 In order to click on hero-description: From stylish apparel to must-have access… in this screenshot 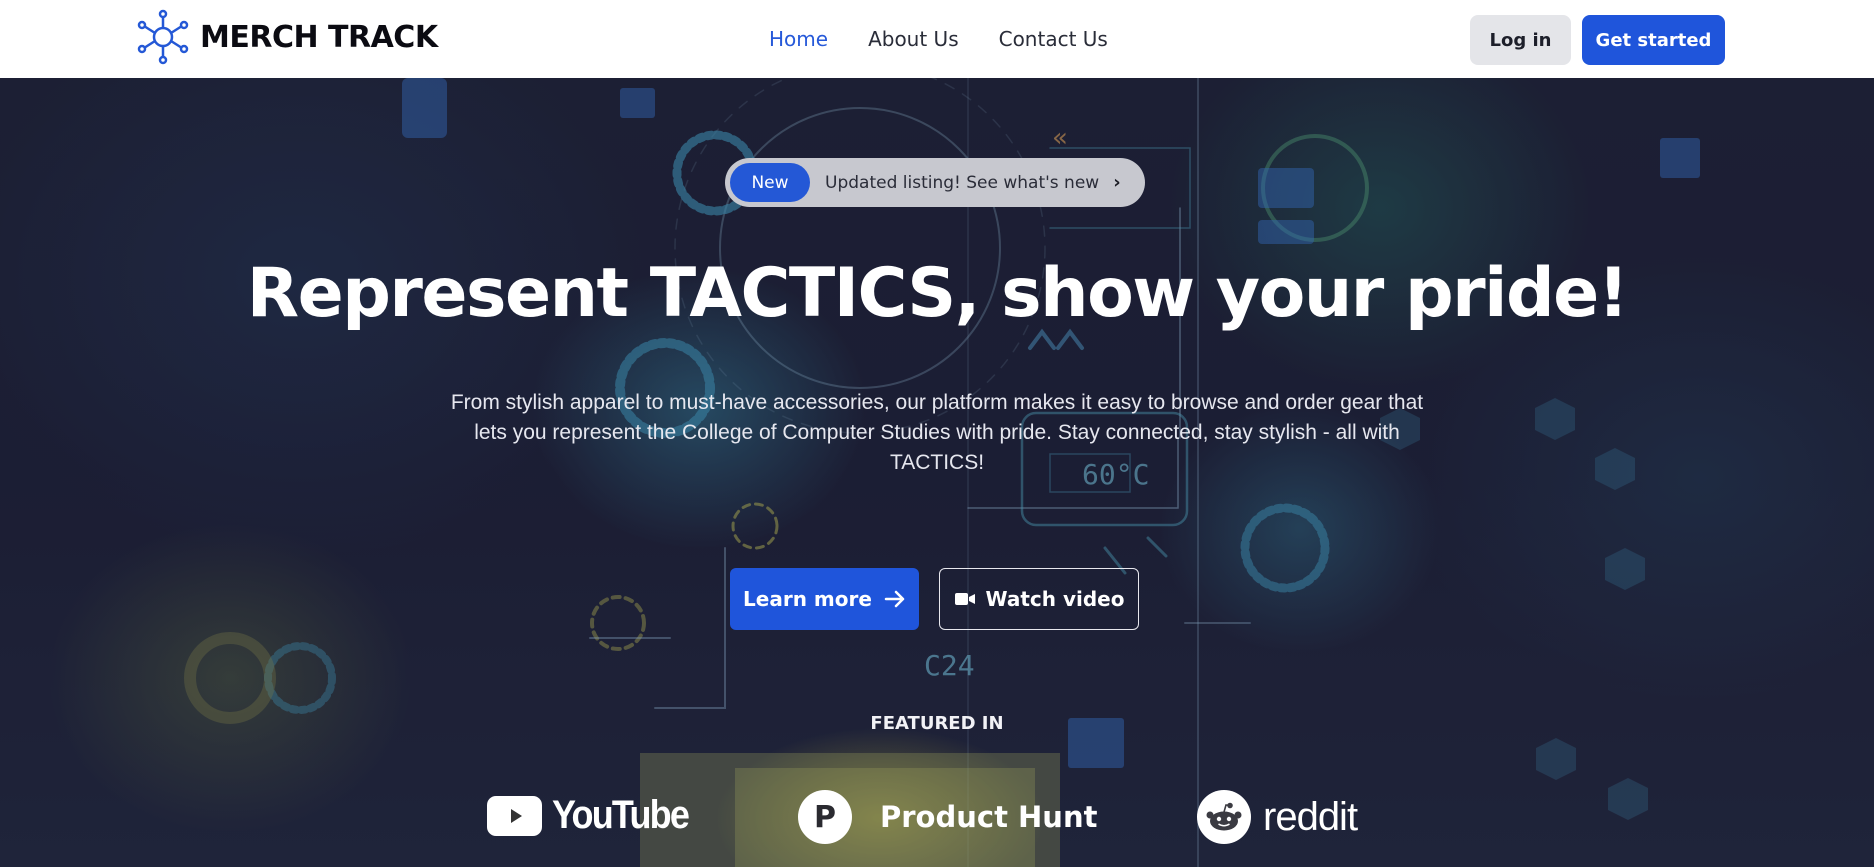, I will do `click(937, 432)`.